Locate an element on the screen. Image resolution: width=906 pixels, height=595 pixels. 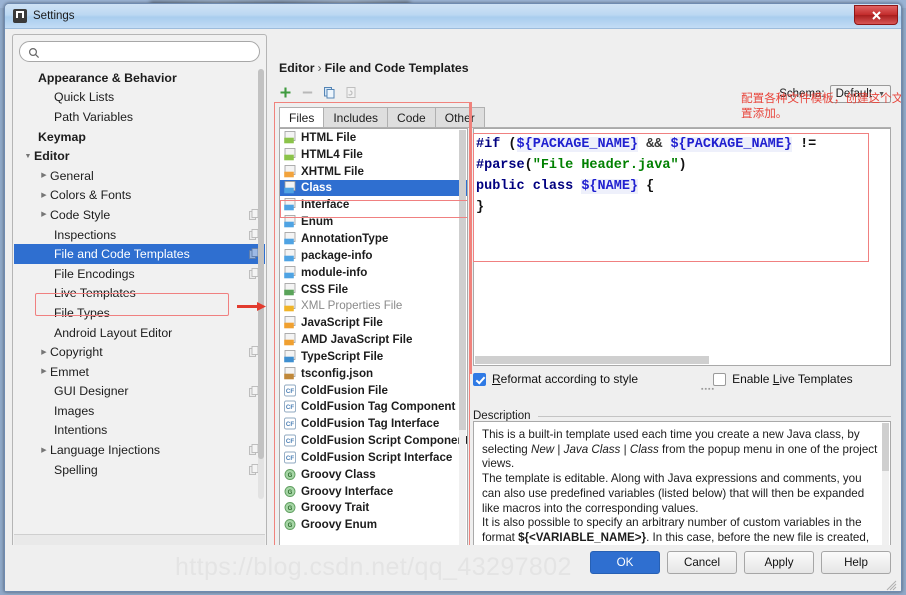
file-template-row: XML Properties File is located at coordinates (373, 305).